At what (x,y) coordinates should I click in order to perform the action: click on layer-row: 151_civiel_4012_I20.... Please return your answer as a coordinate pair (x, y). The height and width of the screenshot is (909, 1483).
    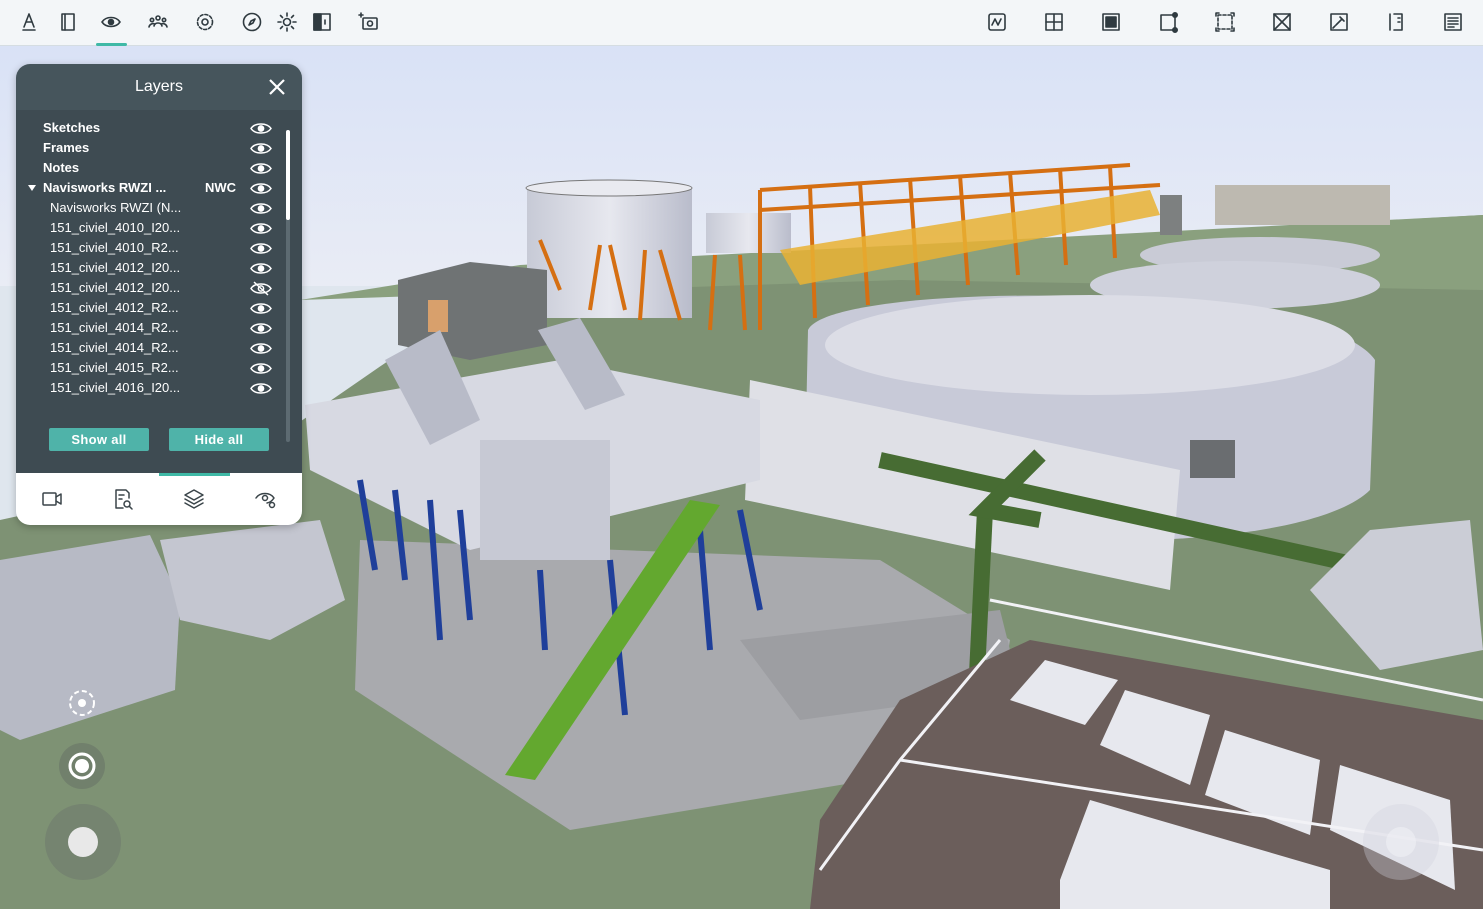
    Looking at the image, I should click on (151, 268).